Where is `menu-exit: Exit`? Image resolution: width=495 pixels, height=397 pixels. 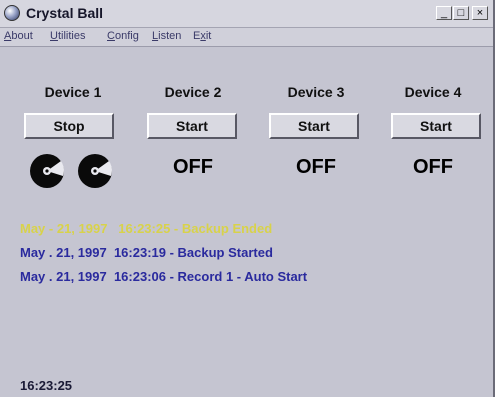
menu-exit: Exit is located at coordinates (202, 36).